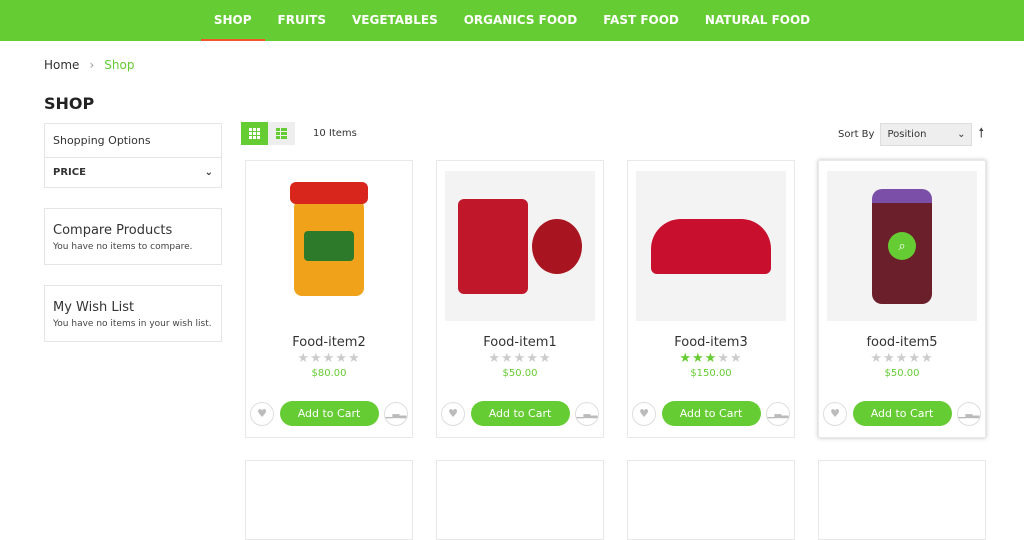 This screenshot has width=1024, height=540. Describe the element at coordinates (133, 172) in the screenshot. I see `price-filter: PRICE ⌄` at that location.